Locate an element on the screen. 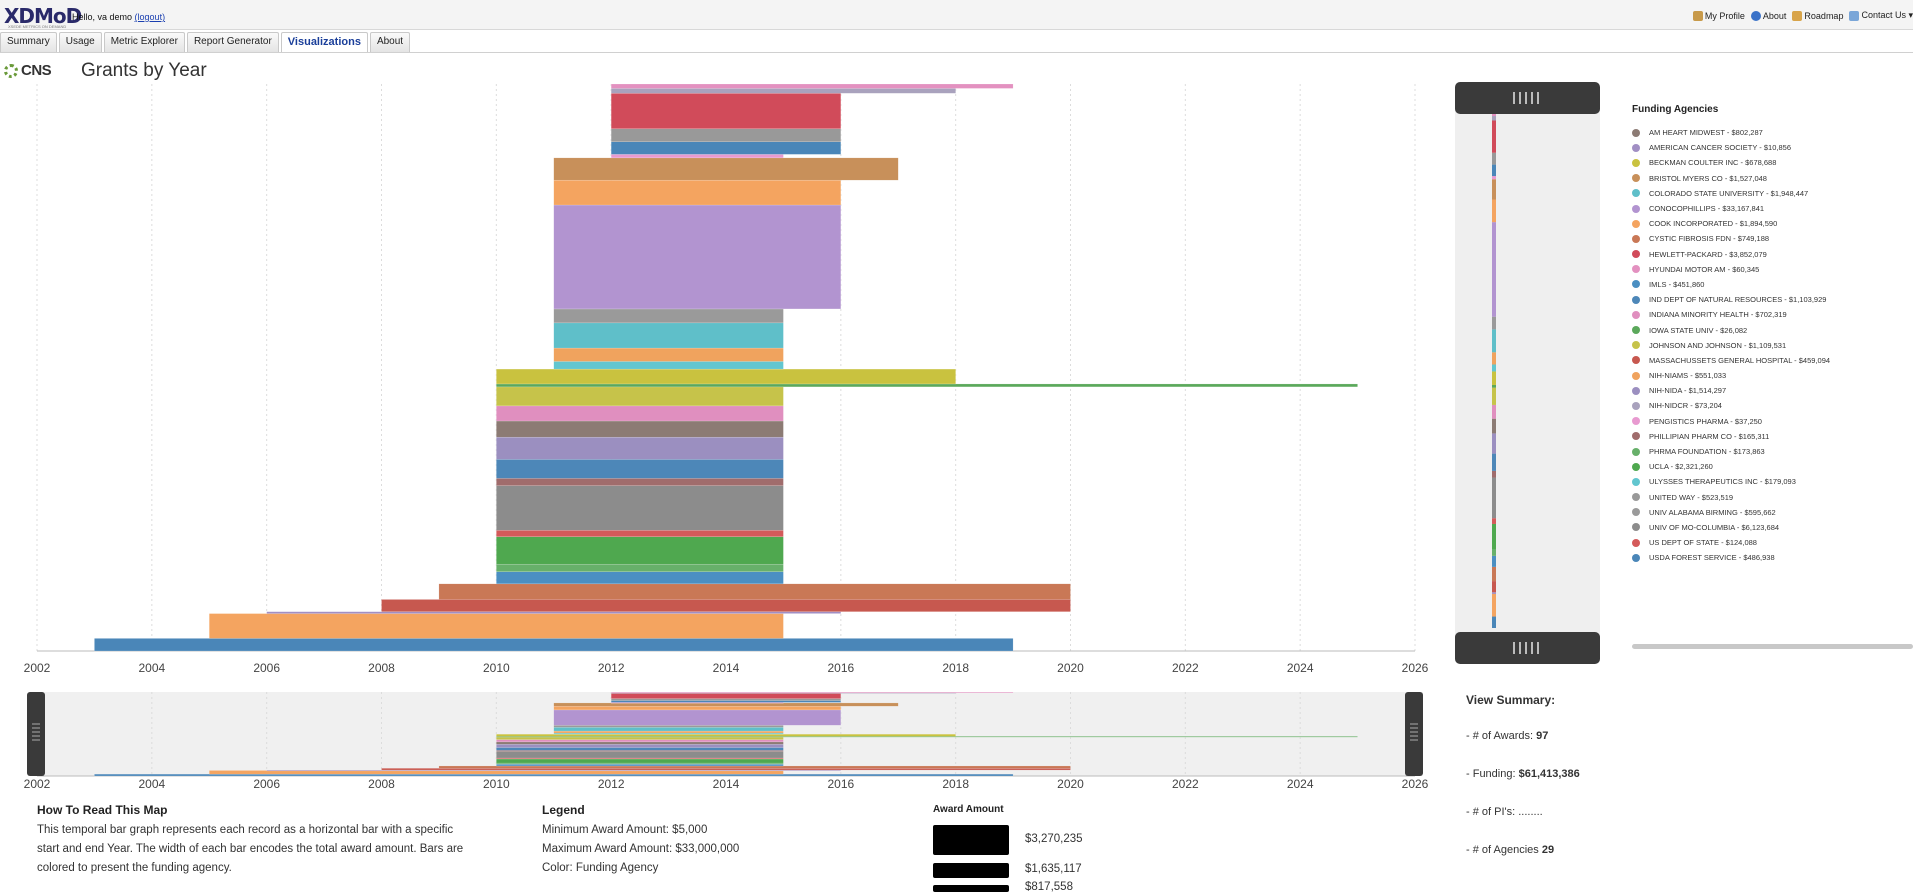 The width and height of the screenshot is (1913, 894). legend-item: INDIANA MINORITY HEALTH - $702,319 is located at coordinates (1731, 314).